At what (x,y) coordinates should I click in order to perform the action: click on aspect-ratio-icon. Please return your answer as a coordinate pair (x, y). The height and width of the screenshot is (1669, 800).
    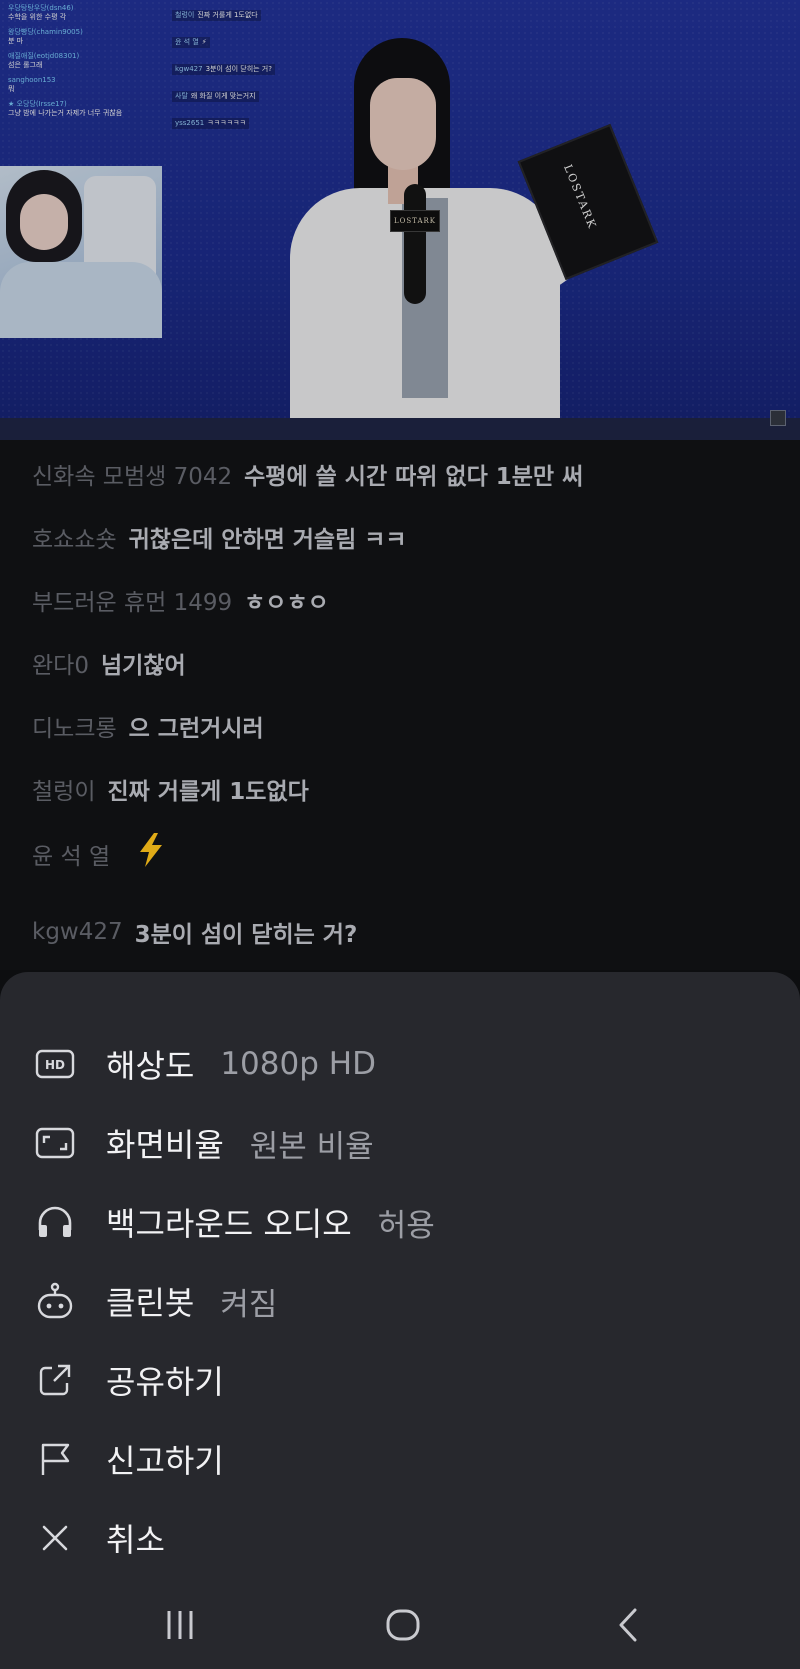
    Looking at the image, I should click on (55, 1143).